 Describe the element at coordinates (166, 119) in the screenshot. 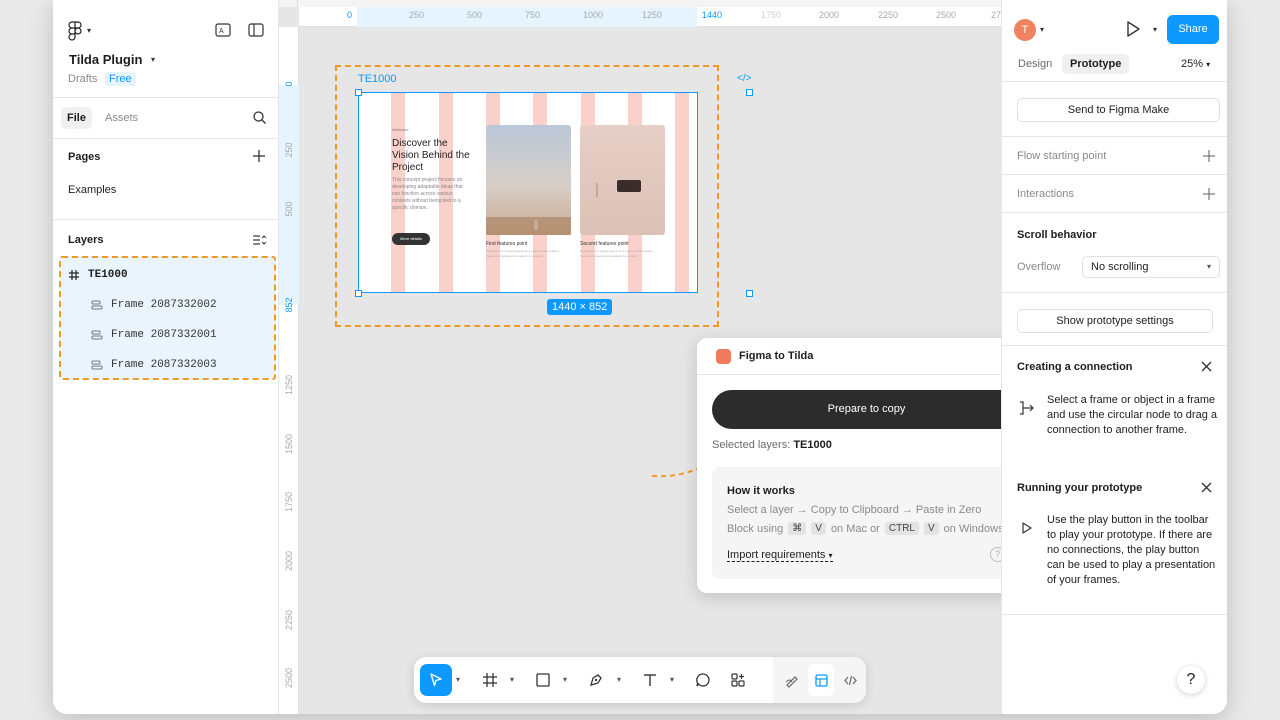

I see `left-tabs: File Assets` at that location.